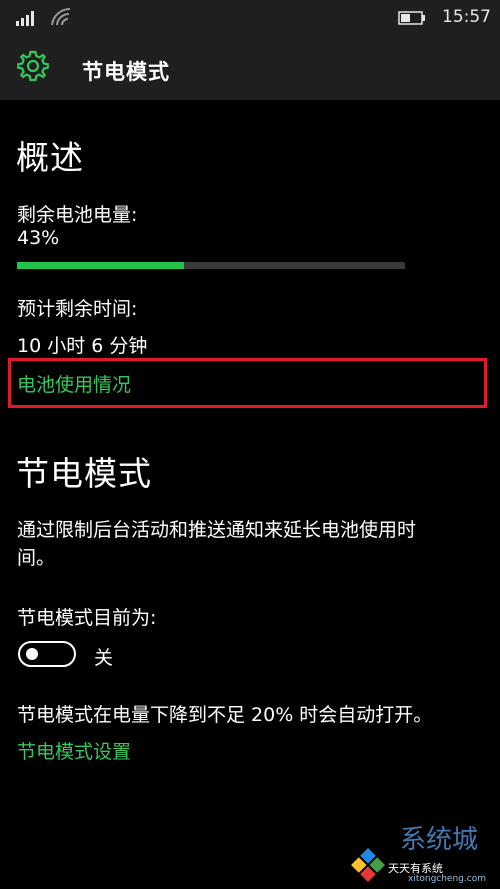 This screenshot has width=500, height=889. Describe the element at coordinates (250, 68) in the screenshot. I see `app-header: 节电模式` at that location.